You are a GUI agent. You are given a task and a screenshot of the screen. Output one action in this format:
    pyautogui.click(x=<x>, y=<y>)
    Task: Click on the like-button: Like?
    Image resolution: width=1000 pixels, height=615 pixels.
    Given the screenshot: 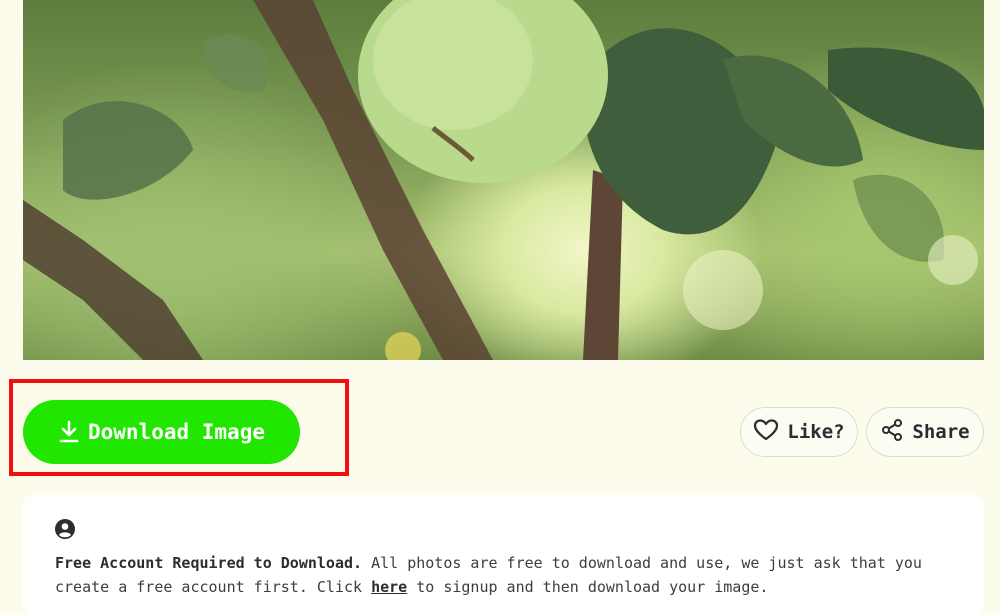 What is the action you would take?
    pyautogui.click(x=799, y=432)
    